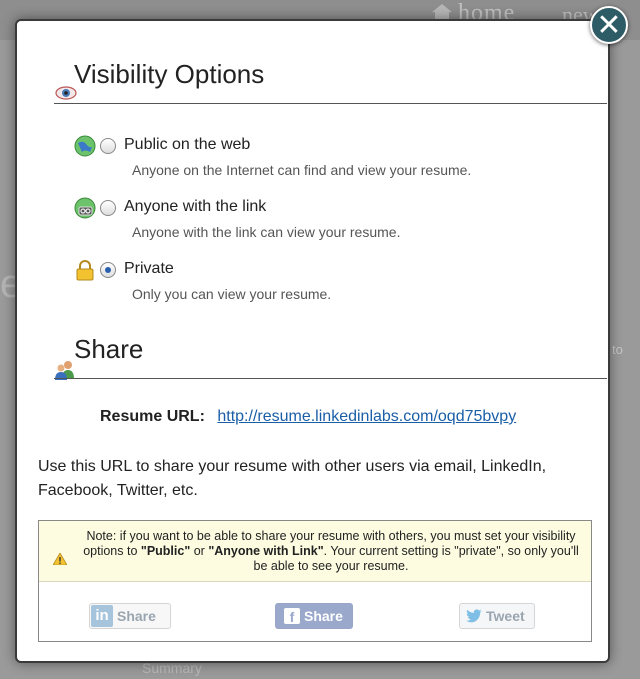 The width and height of the screenshot is (640, 679). Describe the element at coordinates (169, 74) in the screenshot. I see `visibility-title: Visibility Options` at that location.